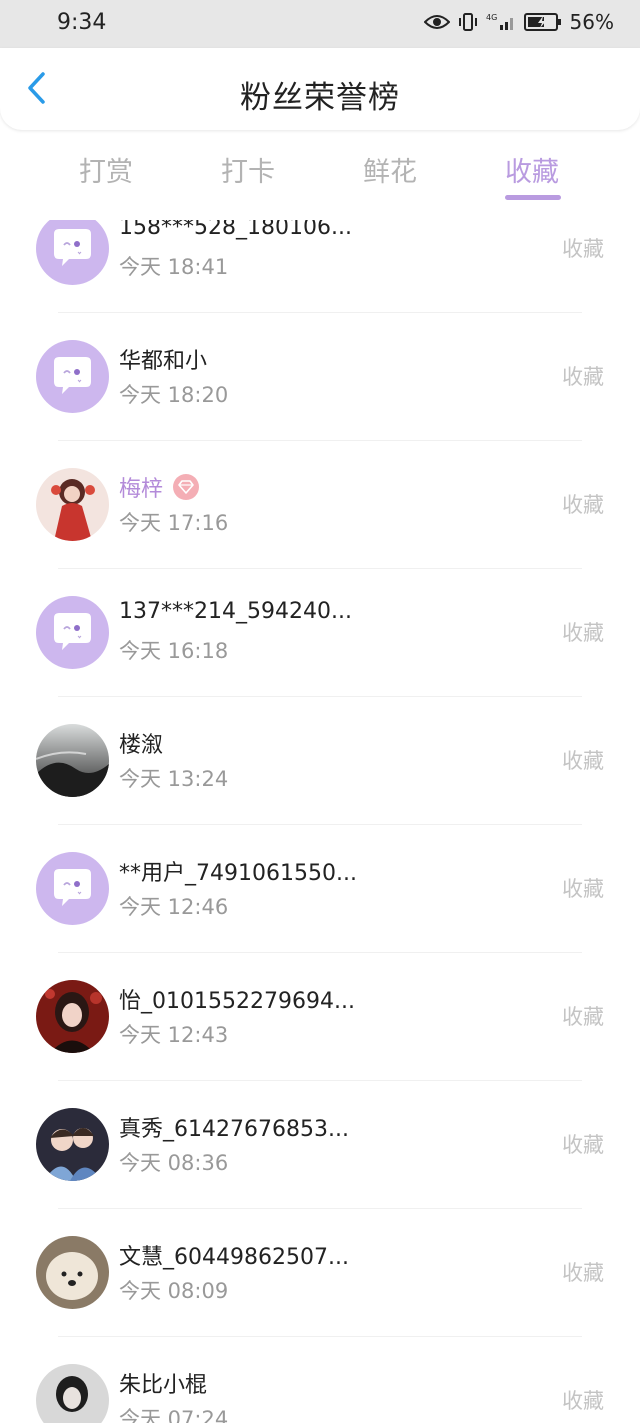 The height and width of the screenshot is (1423, 640). Describe the element at coordinates (320, 1145) in the screenshot. I see `list-item: 真秀_61427676853... 今天 08:36 收藏` at that location.